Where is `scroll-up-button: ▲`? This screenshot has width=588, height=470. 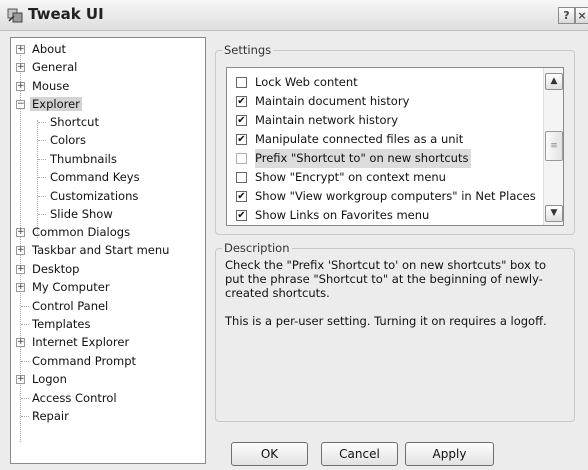 scroll-up-button: ▲ is located at coordinates (554, 81).